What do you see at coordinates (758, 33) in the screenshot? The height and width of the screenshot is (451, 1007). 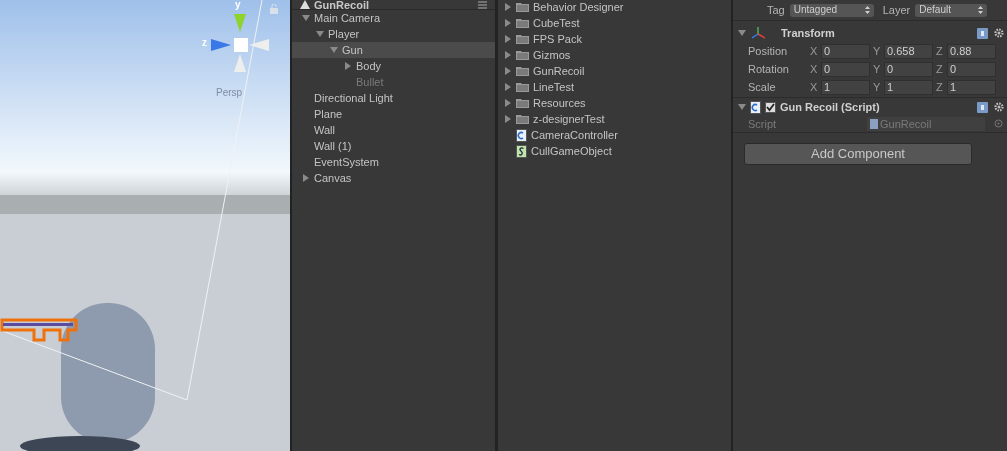 I see `axes-icon` at bounding box center [758, 33].